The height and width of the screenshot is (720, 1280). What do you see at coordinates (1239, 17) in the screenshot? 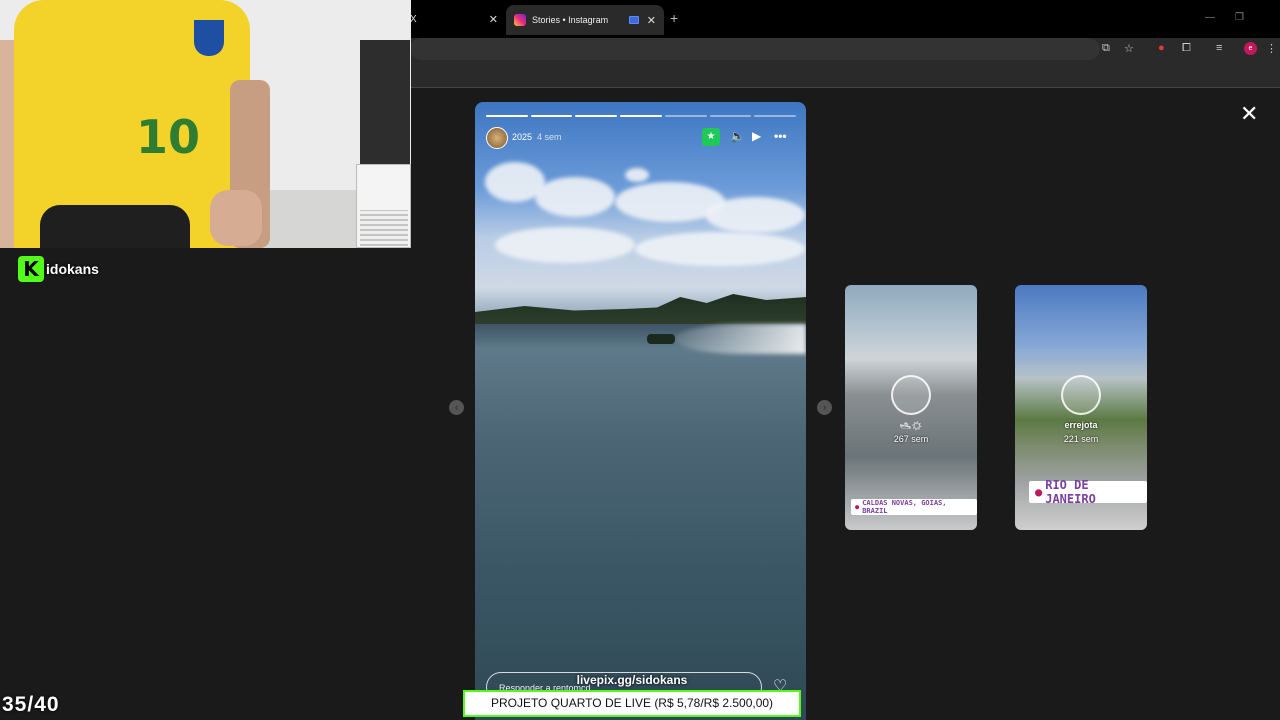
I see `maximize-button: ❐` at bounding box center [1239, 17].